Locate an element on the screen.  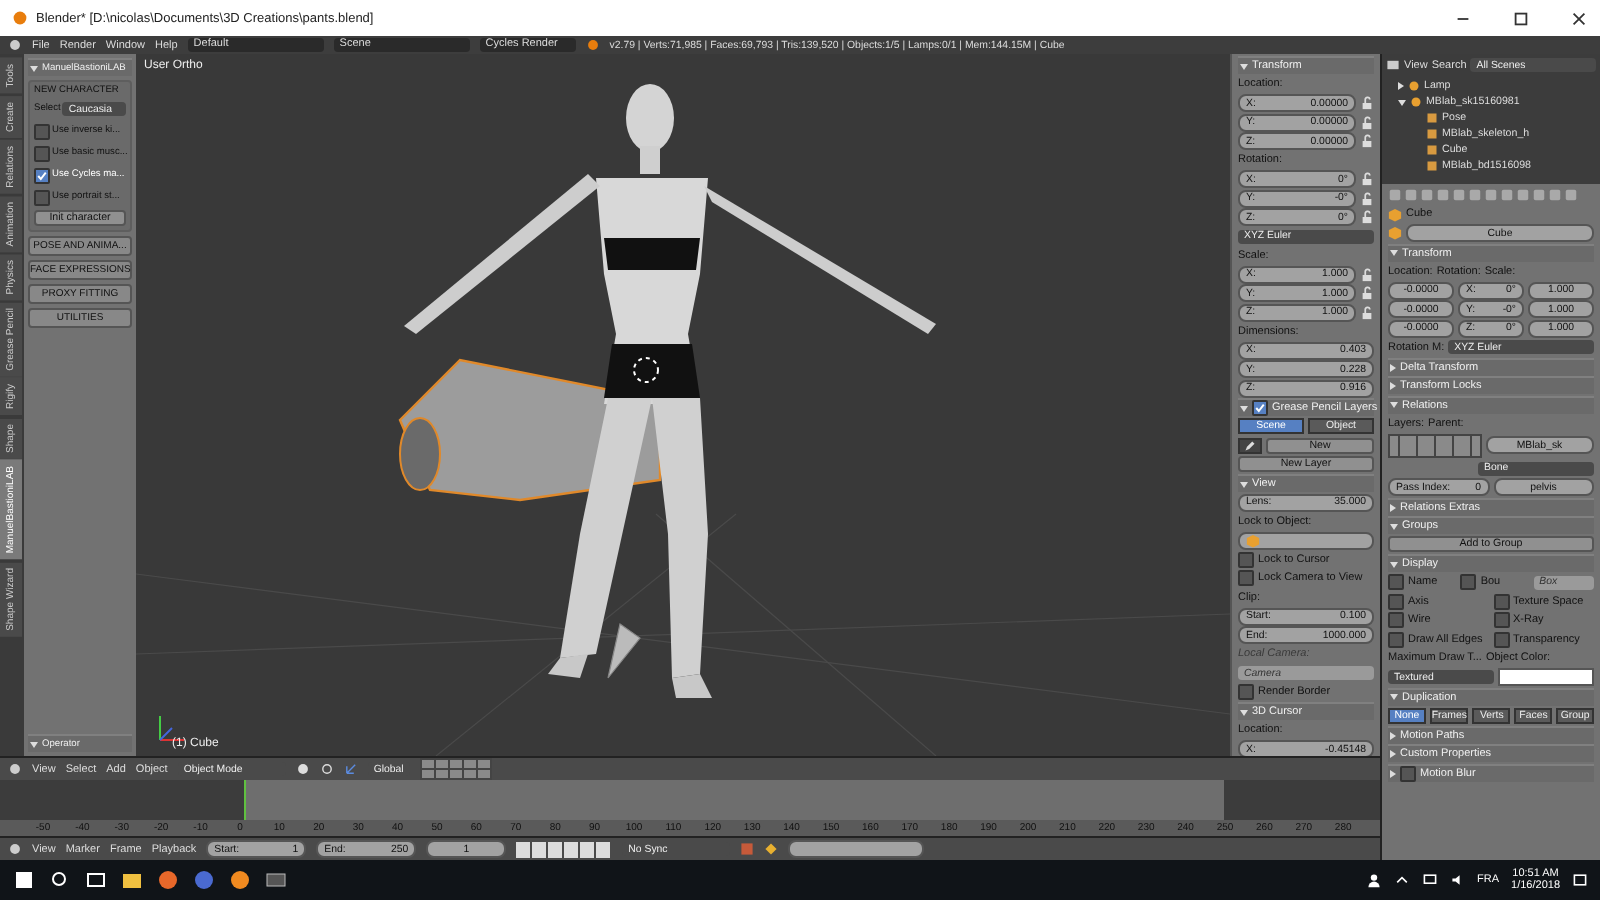
shading-icon is located at coordinates (302, 769).